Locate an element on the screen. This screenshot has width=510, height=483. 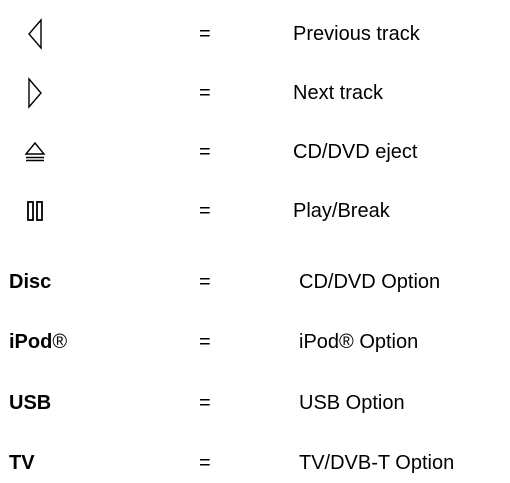
legend-key-usb: USB is located at coordinates (30, 403).